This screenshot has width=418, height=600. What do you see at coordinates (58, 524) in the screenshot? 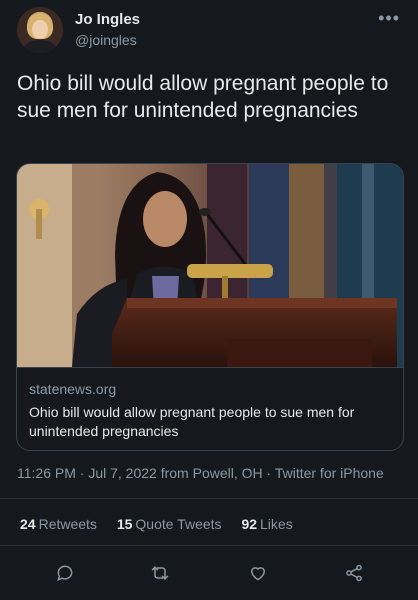
I see `retweets-stat: 24 Retweets` at bounding box center [58, 524].